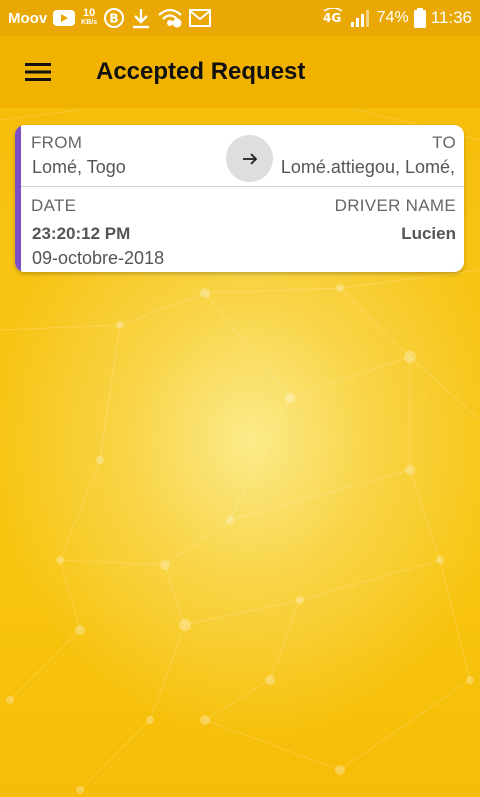  I want to click on network-speed: 10 KB/s, so click(89, 17).